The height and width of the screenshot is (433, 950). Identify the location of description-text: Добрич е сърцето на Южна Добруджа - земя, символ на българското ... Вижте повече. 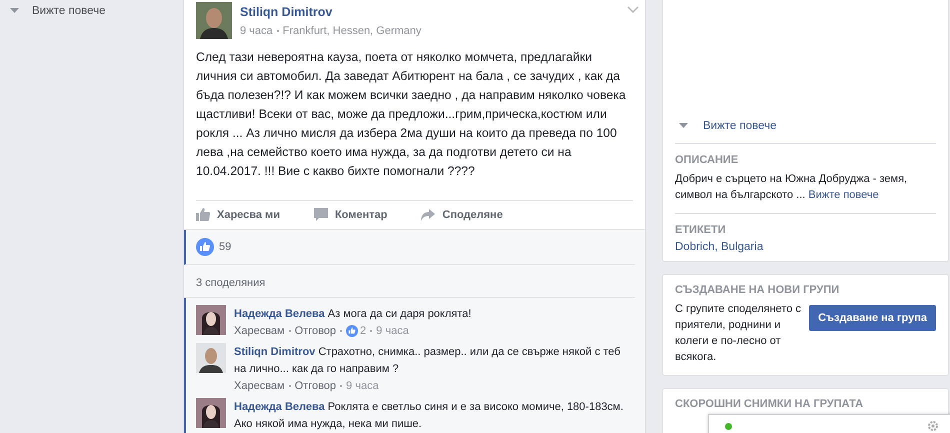
(791, 187).